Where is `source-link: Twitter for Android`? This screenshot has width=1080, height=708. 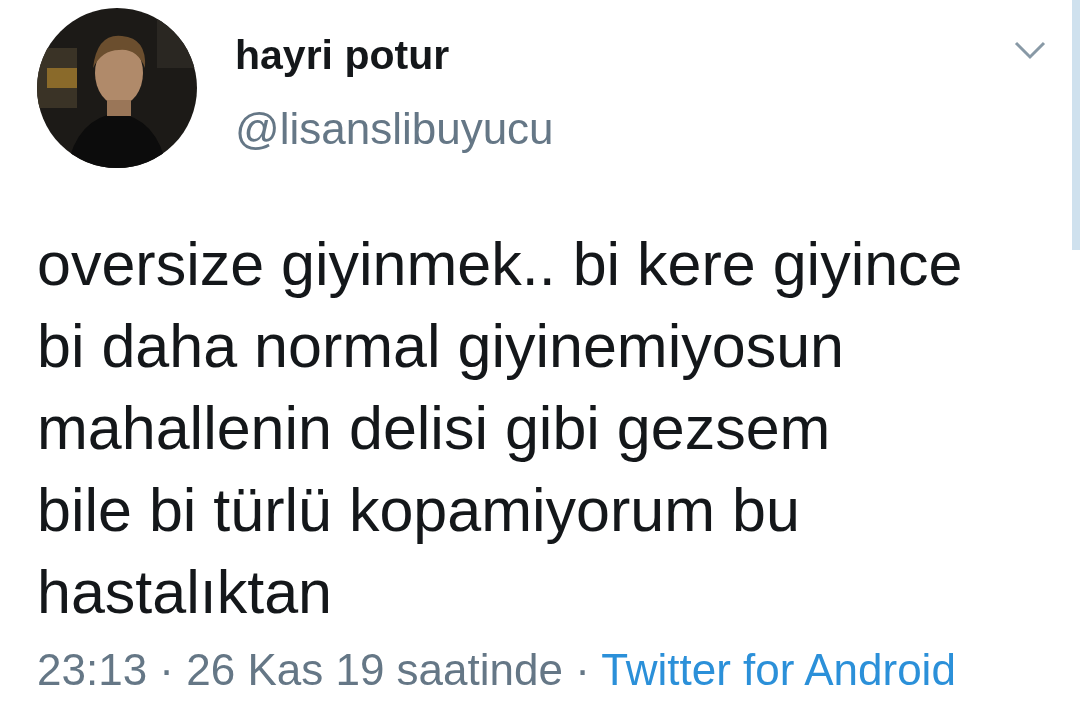
source-link: Twitter for Android is located at coordinates (778, 669).